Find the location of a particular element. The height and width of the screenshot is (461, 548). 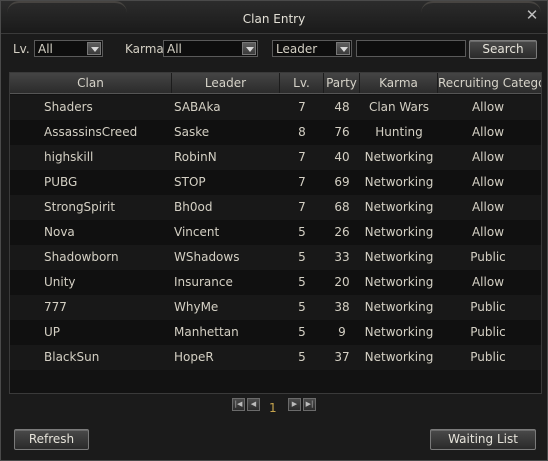

party-count: 48 is located at coordinates (342, 107).